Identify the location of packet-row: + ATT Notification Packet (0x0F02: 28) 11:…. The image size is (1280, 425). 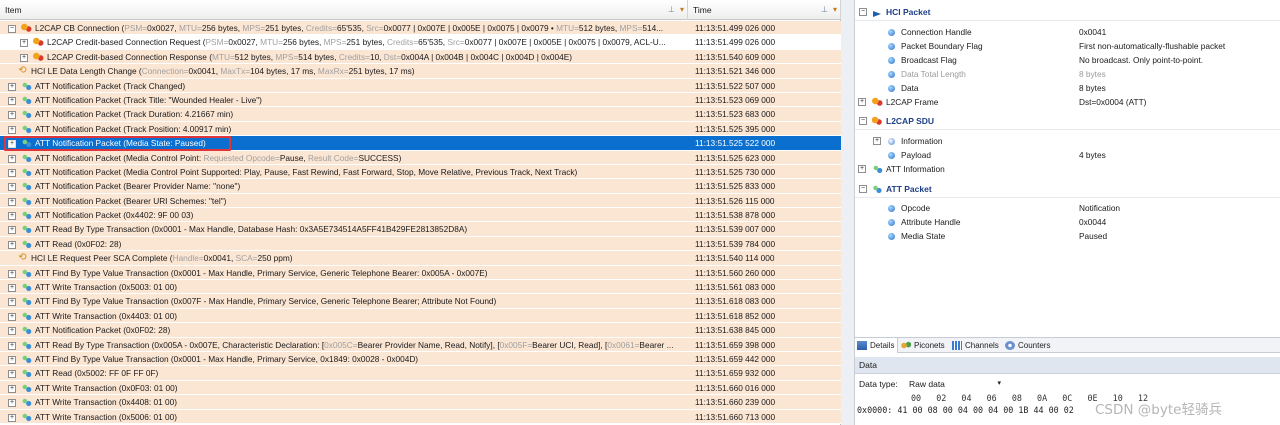
(420, 330).